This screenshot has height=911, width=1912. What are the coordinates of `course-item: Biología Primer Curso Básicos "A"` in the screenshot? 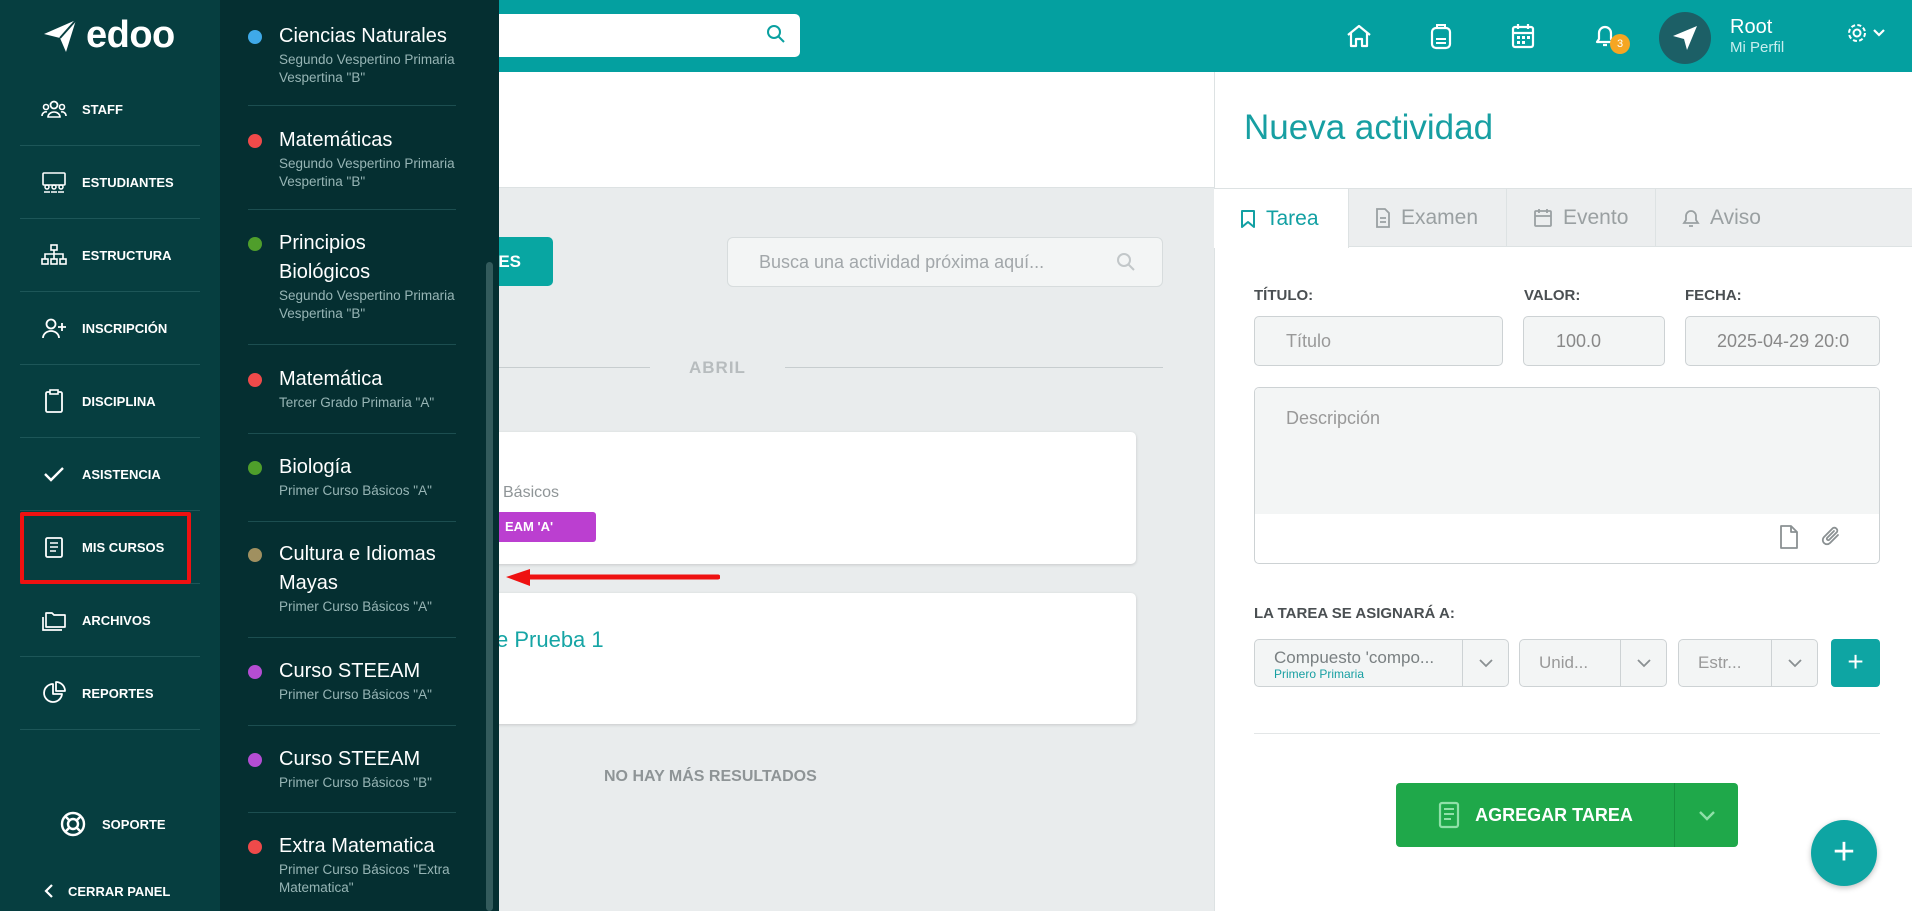 It's located at (352, 487).